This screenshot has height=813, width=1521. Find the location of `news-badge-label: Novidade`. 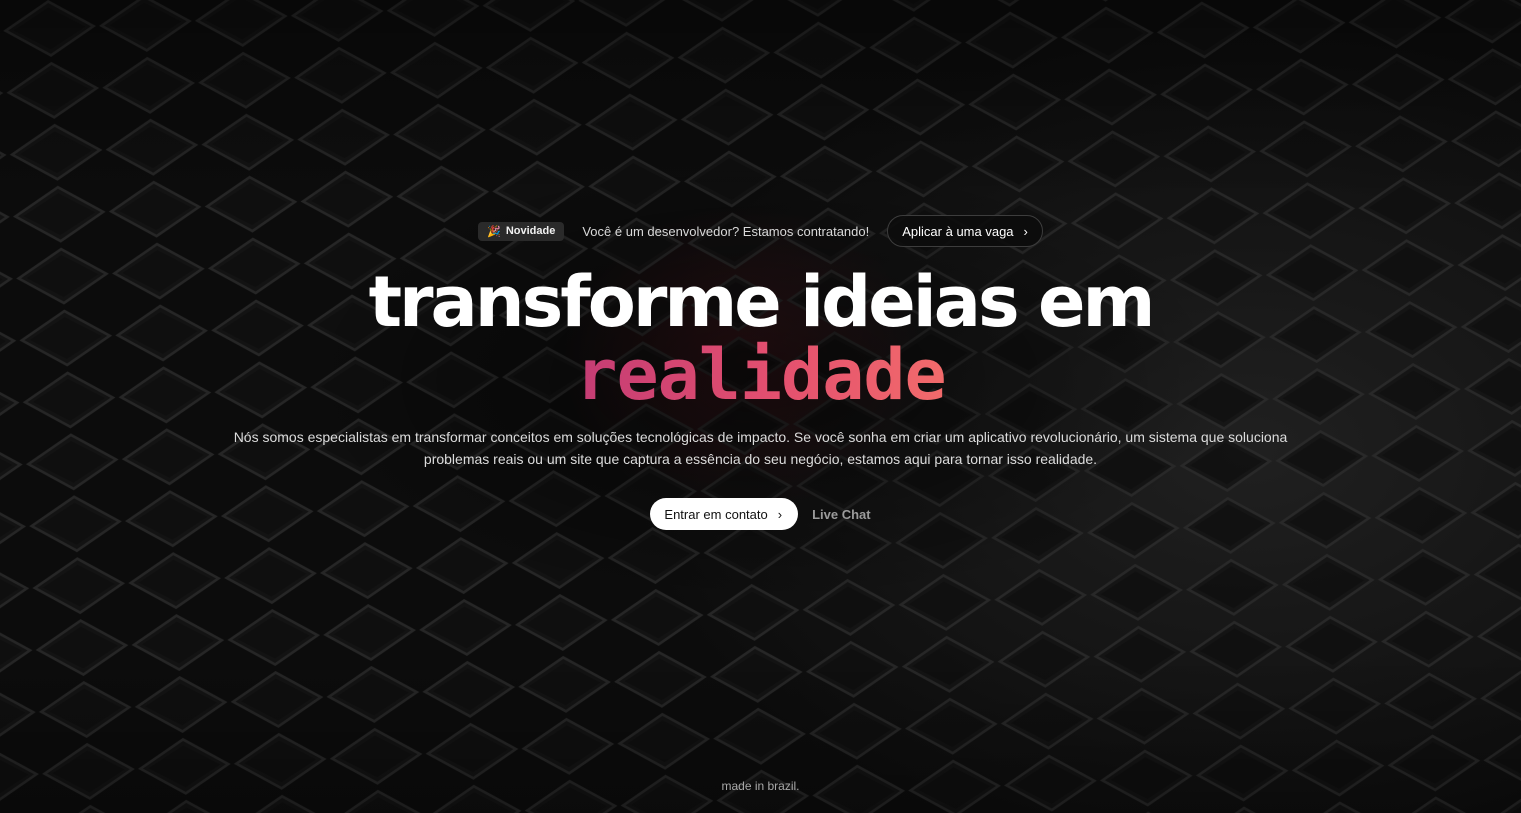

news-badge-label: Novidade is located at coordinates (530, 231).